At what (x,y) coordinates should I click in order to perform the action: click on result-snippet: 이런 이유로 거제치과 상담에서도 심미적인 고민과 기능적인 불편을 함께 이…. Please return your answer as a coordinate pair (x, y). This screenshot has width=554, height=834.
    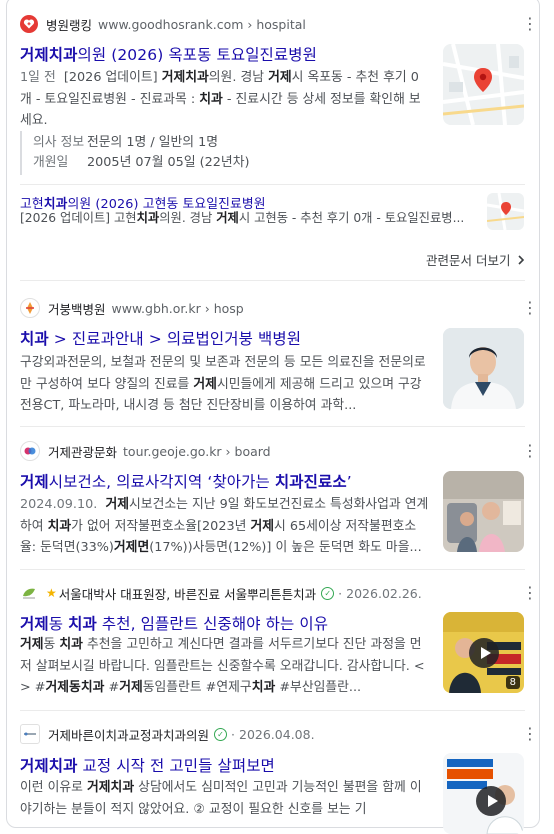
    Looking at the image, I should click on (221, 798).